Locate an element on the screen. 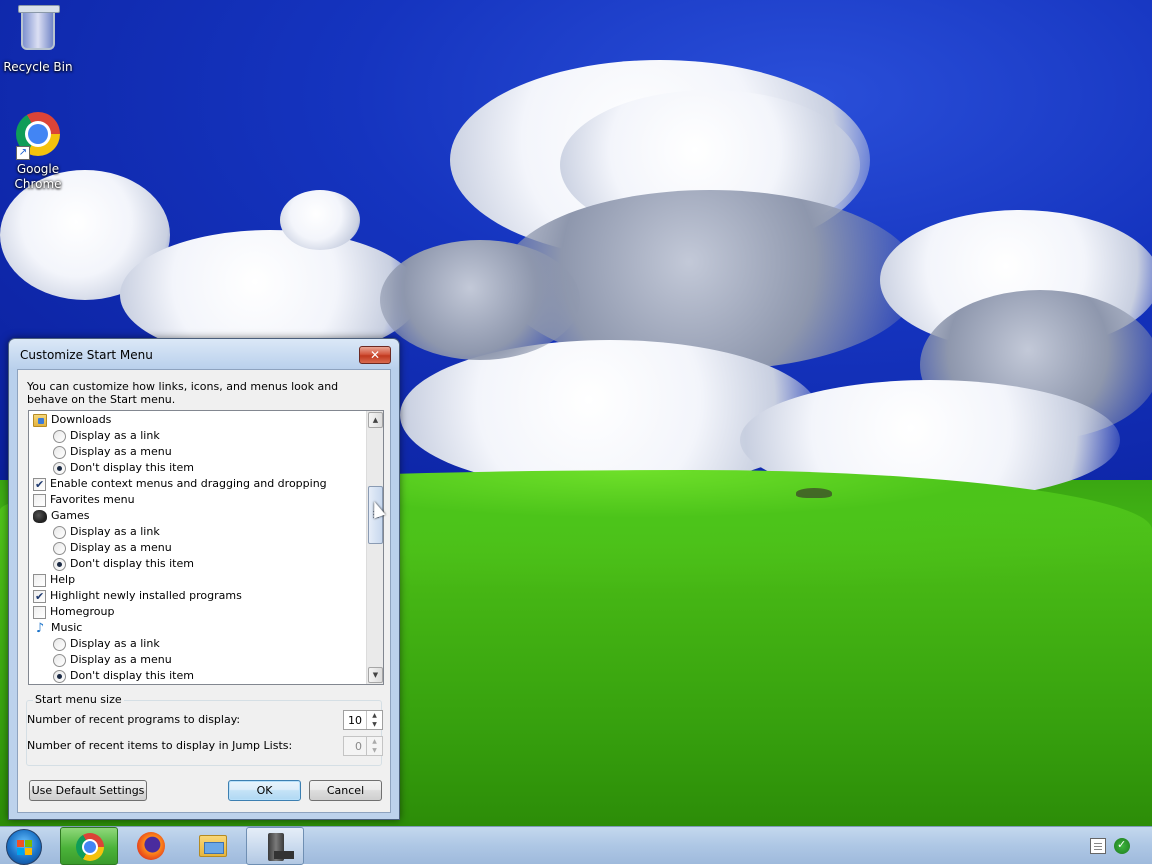 This screenshot has height=865, width=1152. desktop-icon-label: Recycle Bin is located at coordinates (38, 67).